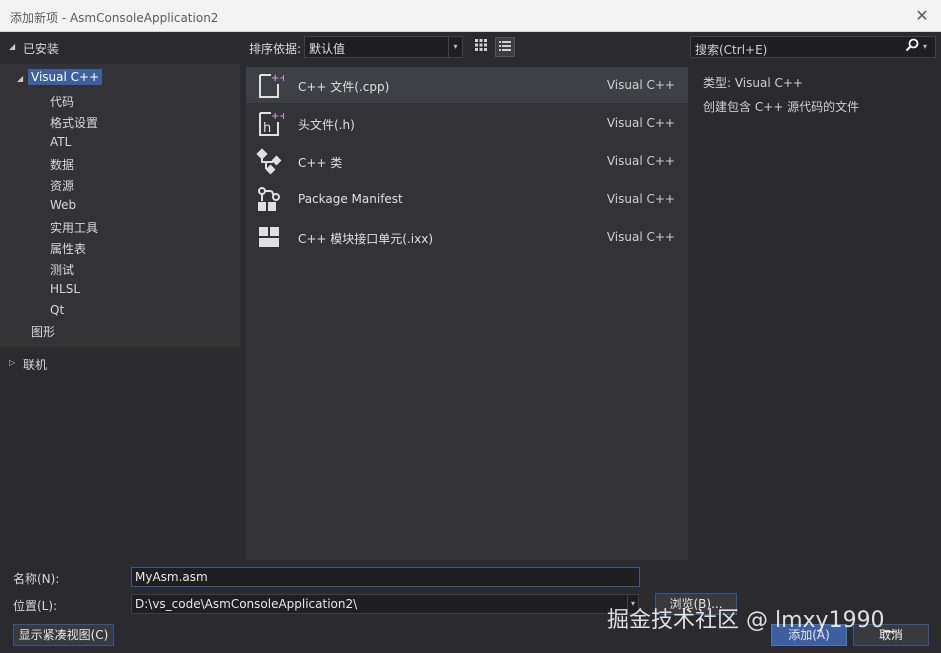  What do you see at coordinates (63, 205) in the screenshot?
I see `tree-item-web: Web` at bounding box center [63, 205].